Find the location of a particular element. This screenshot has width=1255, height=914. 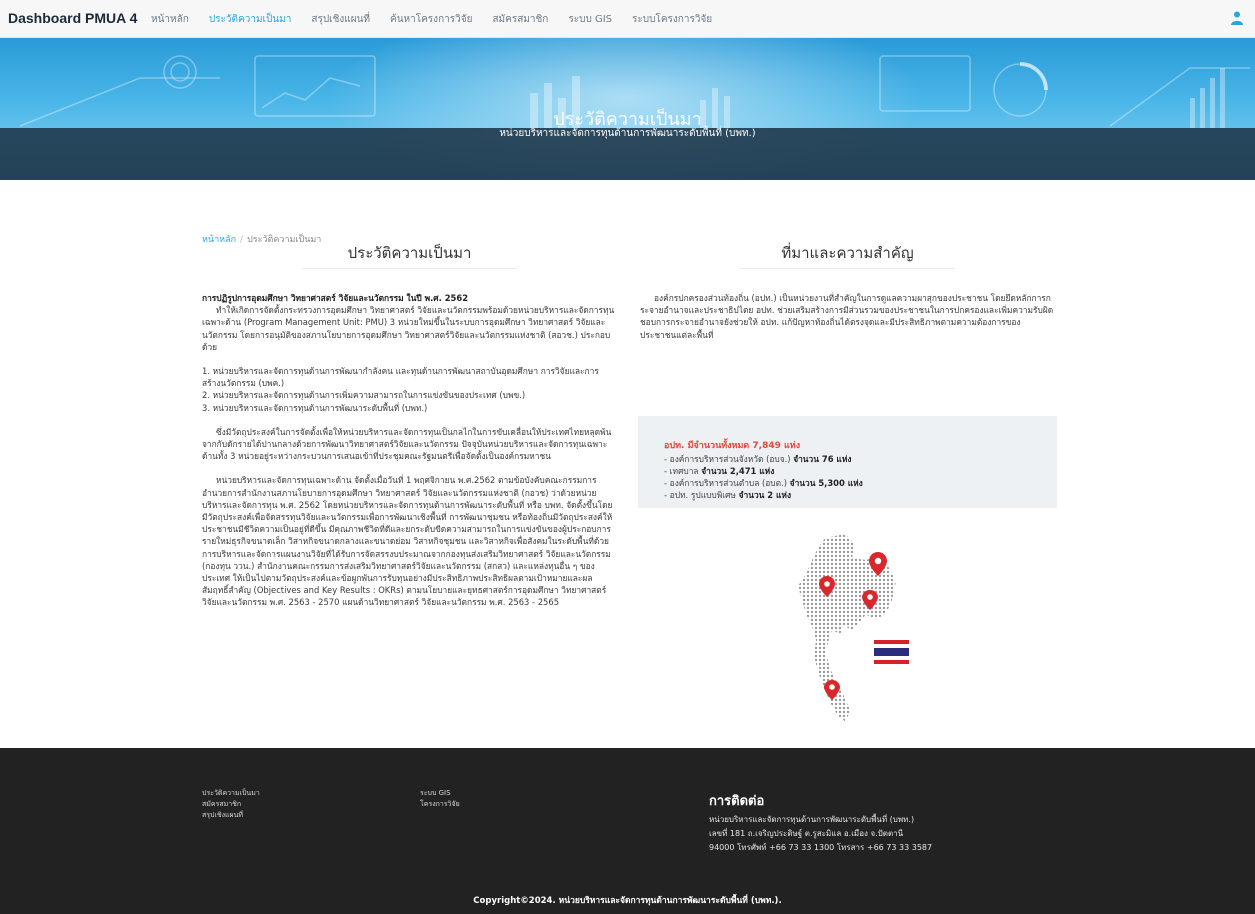

history-divider is located at coordinates (409, 268).